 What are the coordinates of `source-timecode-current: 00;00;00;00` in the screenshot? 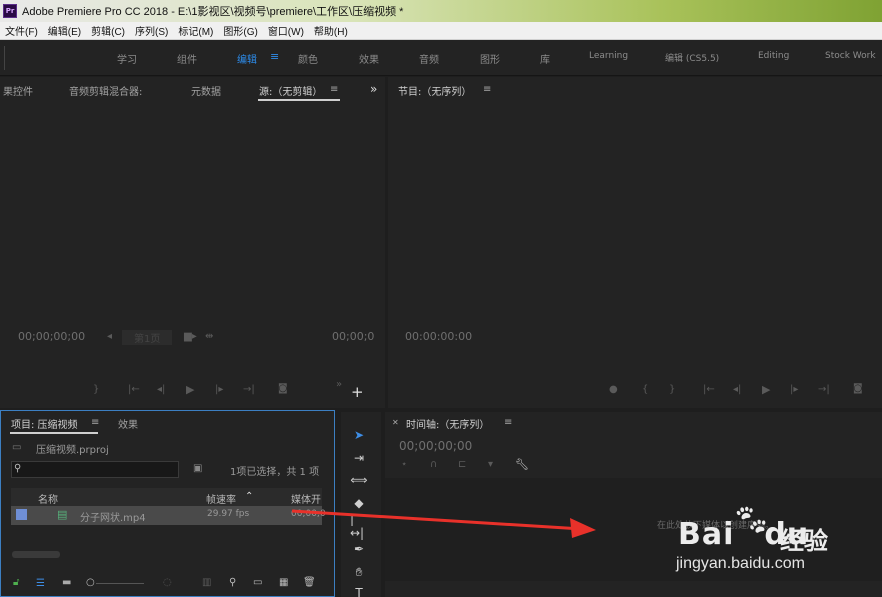 It's located at (51, 336).